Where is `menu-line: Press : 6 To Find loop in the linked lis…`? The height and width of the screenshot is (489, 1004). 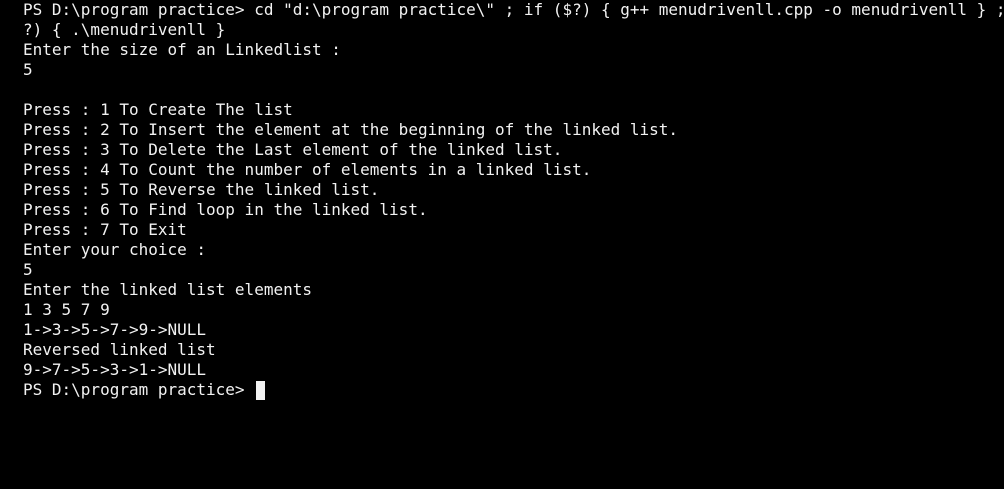
menu-line: Press : 6 To Find loop in the linked lis… is located at coordinates (225, 209).